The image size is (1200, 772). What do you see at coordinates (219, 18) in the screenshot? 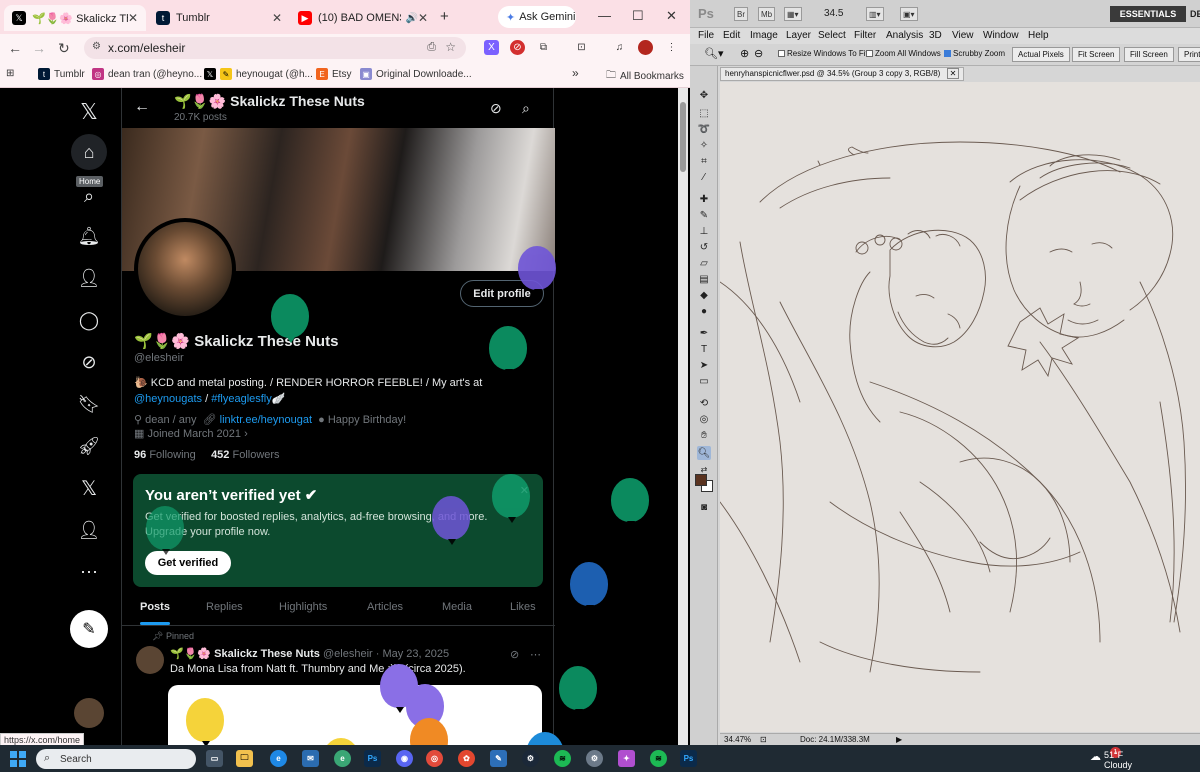
I see `tab-tumblr: t Tumblr ✕` at bounding box center [219, 18].